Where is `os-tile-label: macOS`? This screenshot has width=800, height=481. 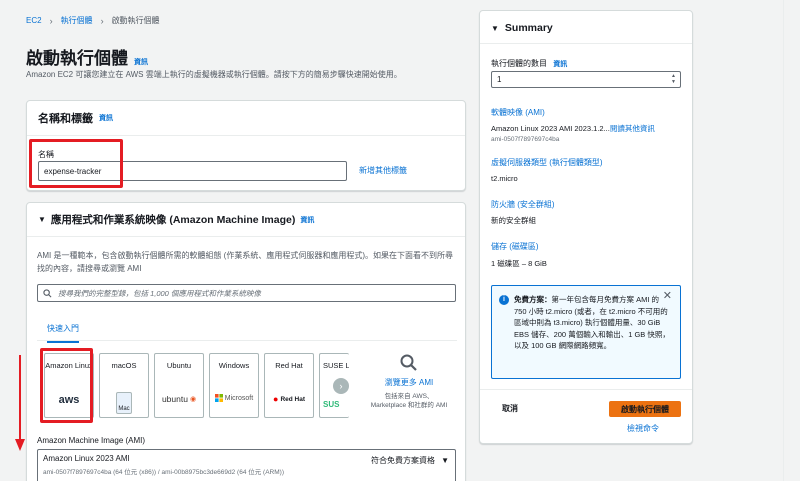 os-tile-label: macOS is located at coordinates (124, 365).